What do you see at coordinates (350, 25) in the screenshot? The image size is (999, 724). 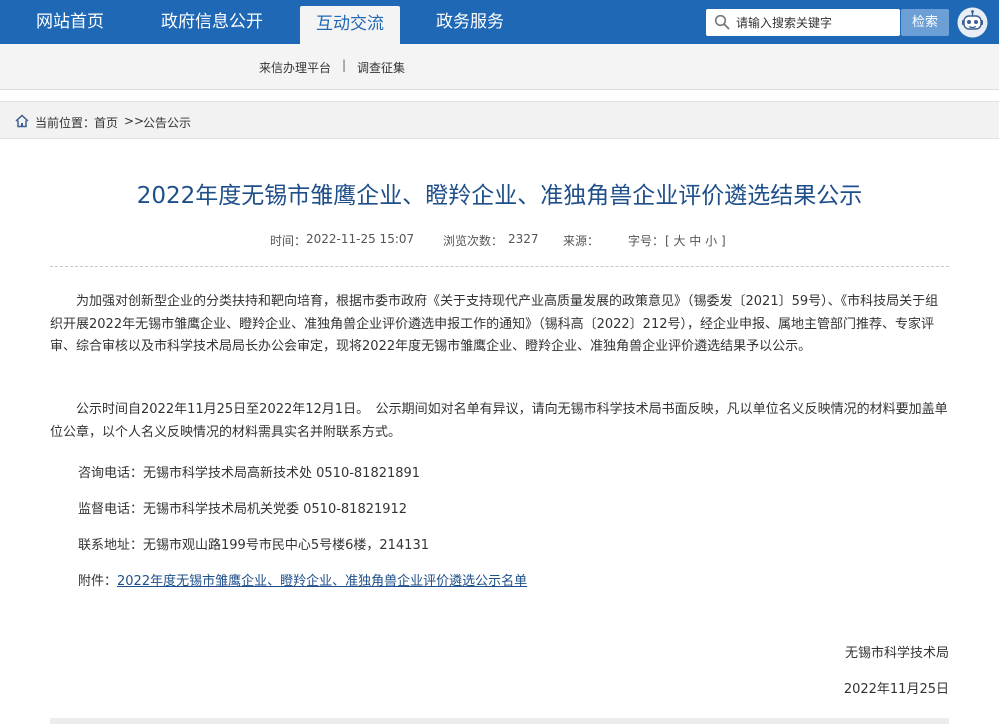 I see `nav-item-interaction: 互动交流` at bounding box center [350, 25].